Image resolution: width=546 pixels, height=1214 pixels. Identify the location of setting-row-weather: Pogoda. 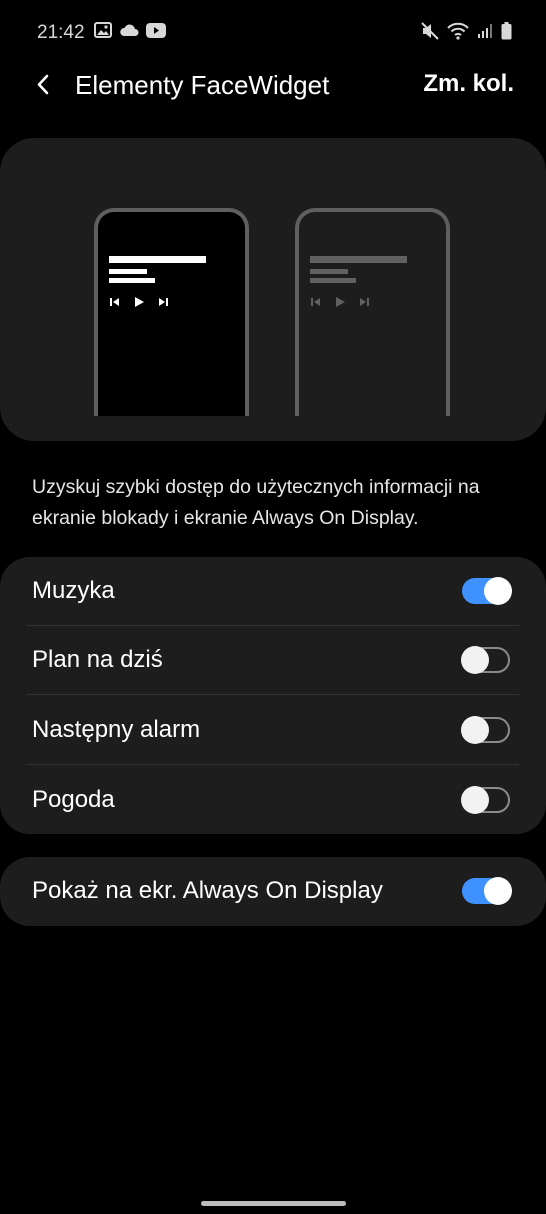
(273, 800).